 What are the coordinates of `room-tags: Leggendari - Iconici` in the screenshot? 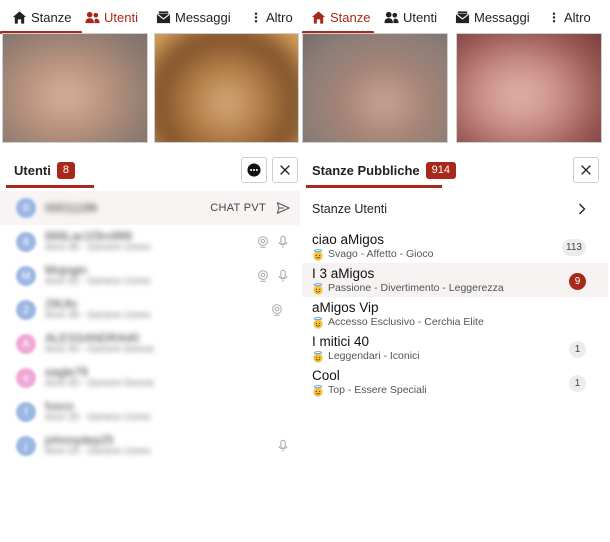 It's located at (374, 356).